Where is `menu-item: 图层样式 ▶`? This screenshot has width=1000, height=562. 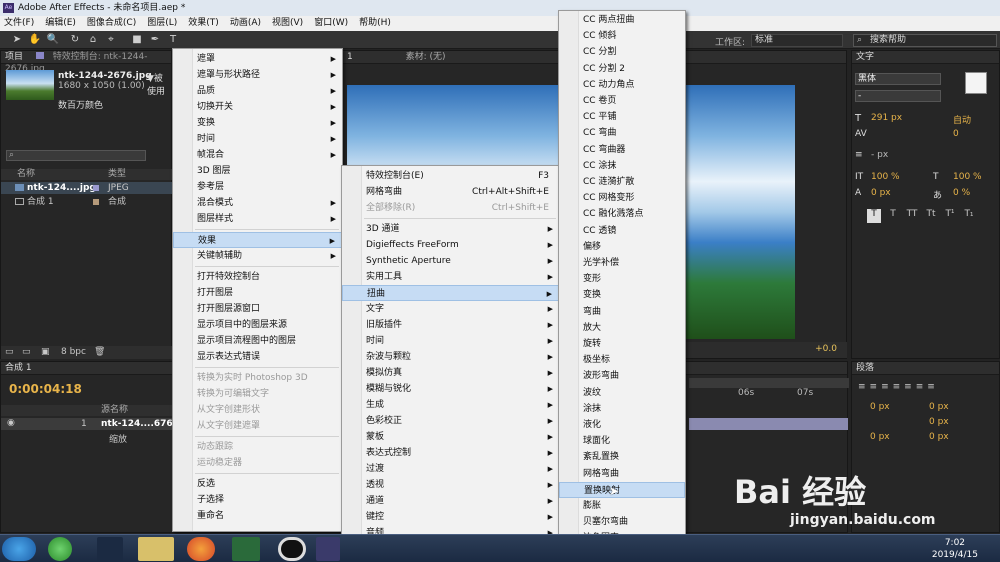
menu-item: 图层样式 ▶ is located at coordinates (257, 219).